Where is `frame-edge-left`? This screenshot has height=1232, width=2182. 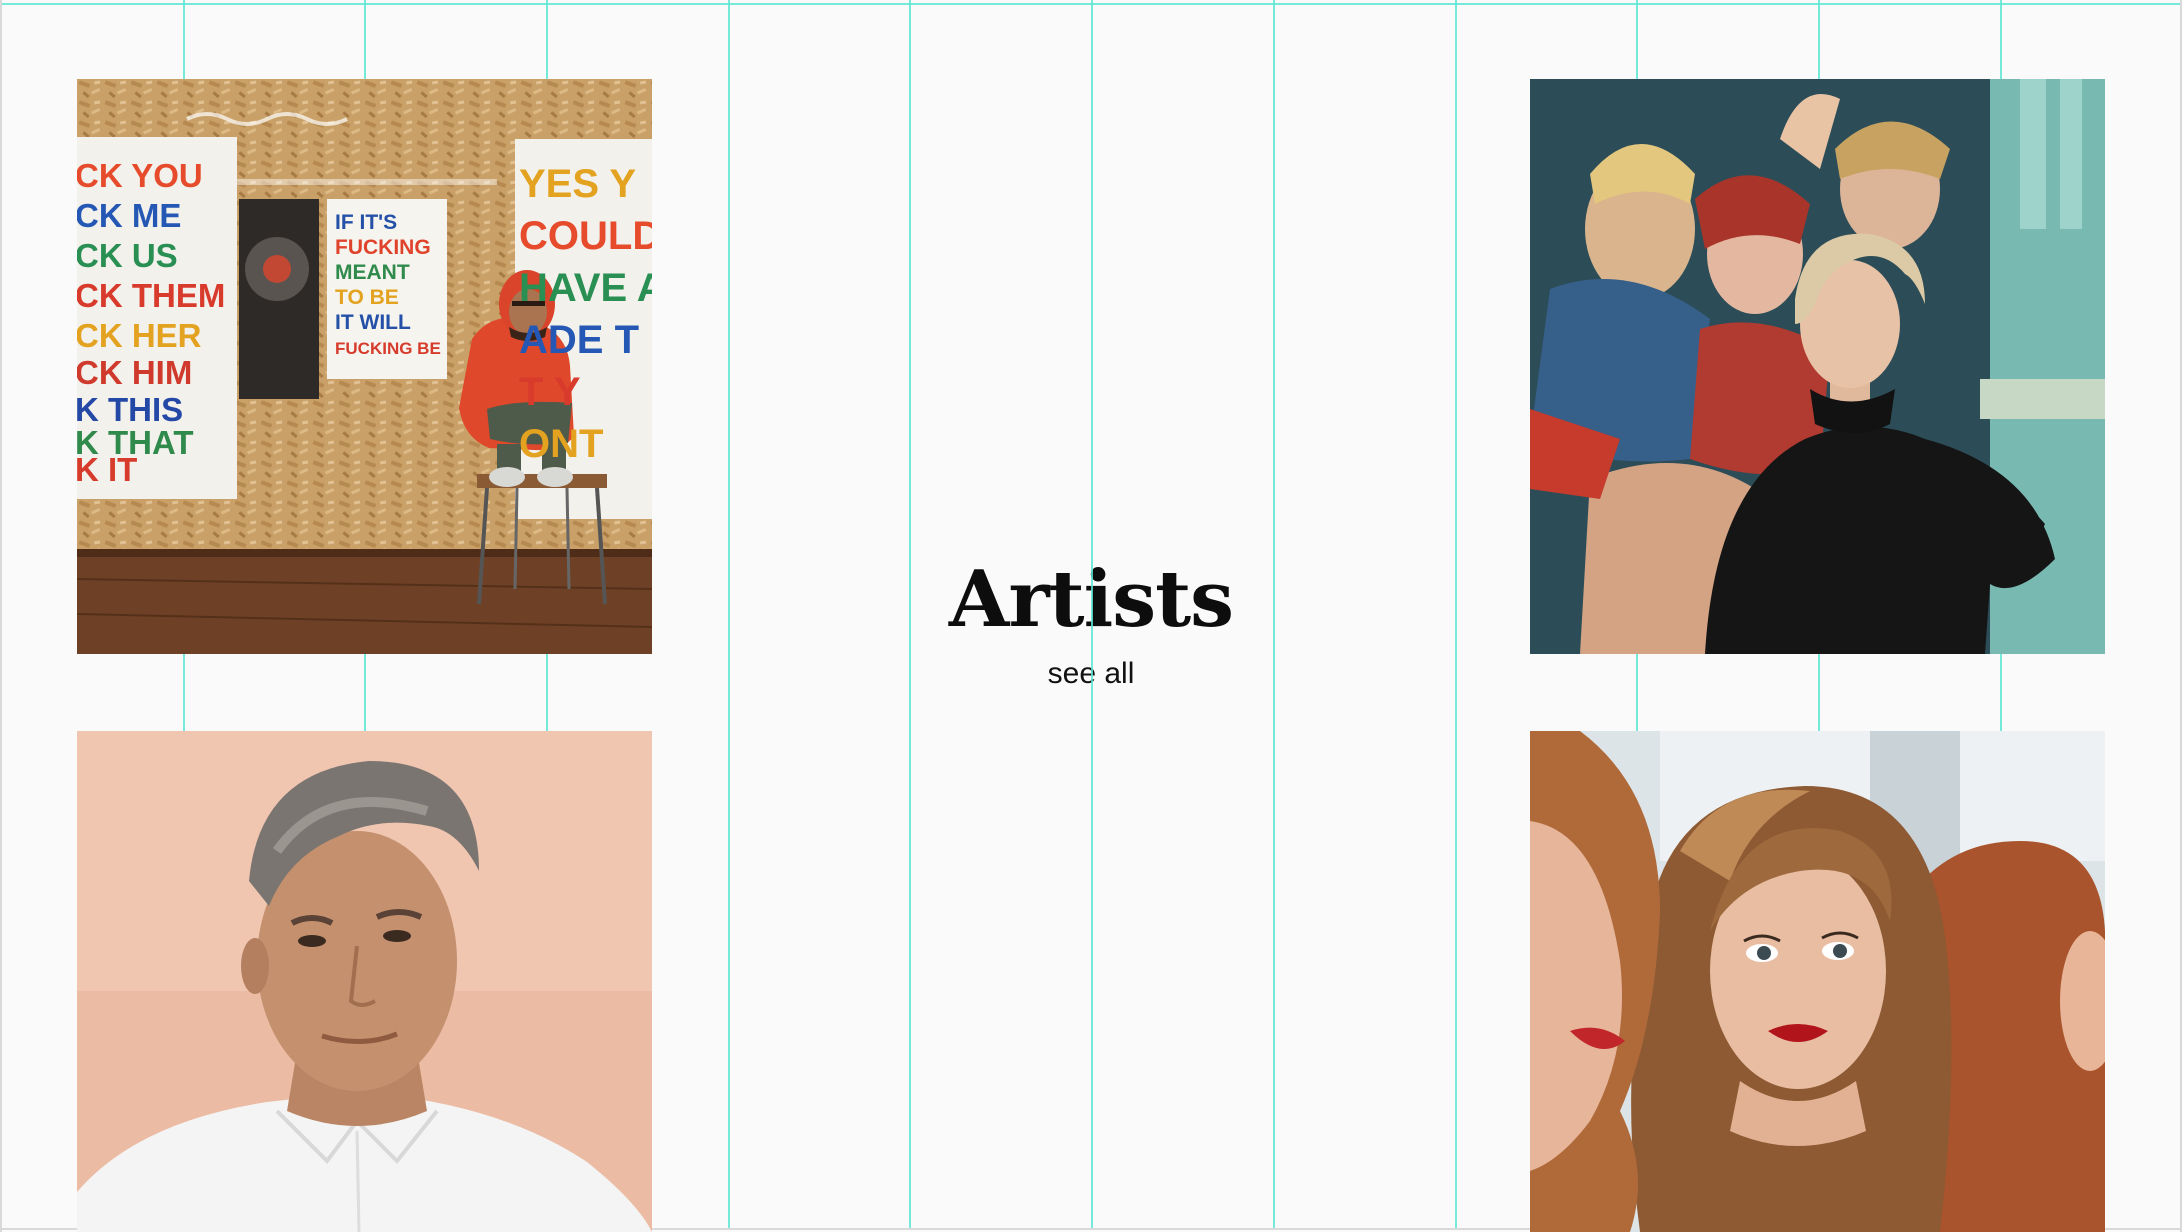
frame-edge-left is located at coordinates (1, 616).